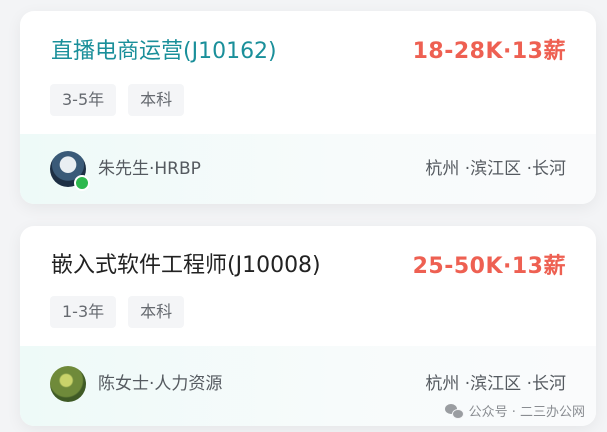 Image resolution: width=607 pixels, height=432 pixels. Describe the element at coordinates (68, 384) in the screenshot. I see `recruiter-avatar` at that location.